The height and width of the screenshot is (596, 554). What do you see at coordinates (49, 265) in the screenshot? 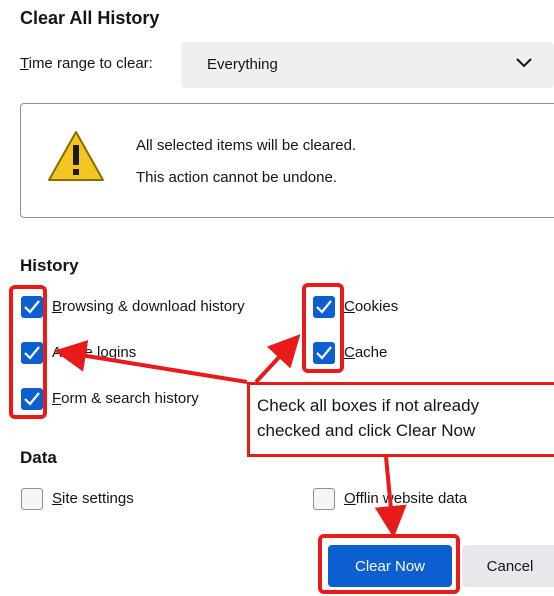
I see `history-heading: History` at bounding box center [49, 265].